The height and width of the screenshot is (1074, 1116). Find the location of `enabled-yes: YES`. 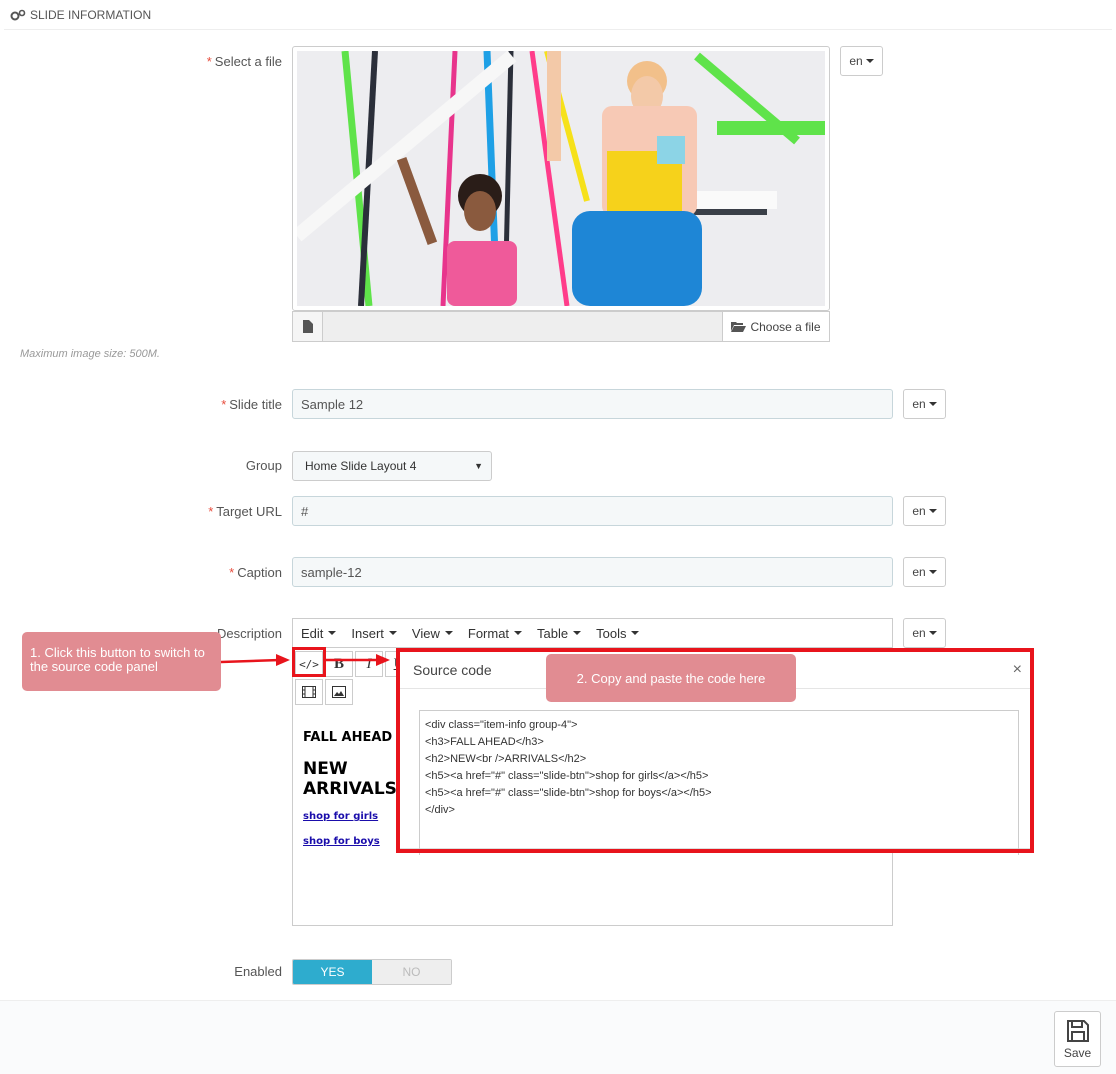

enabled-yes: YES is located at coordinates (332, 972).